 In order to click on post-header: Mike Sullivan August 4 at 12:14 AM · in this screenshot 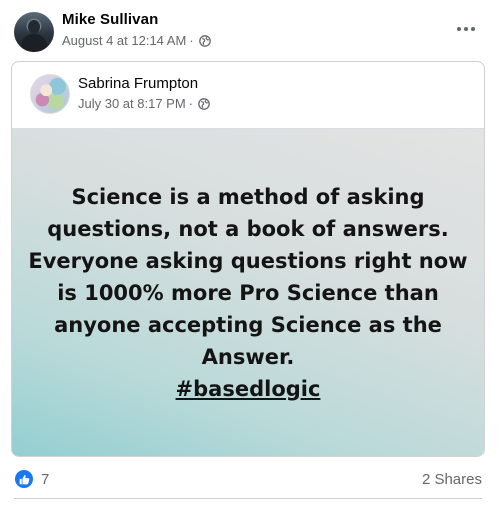, I will do `click(250, 29)`.